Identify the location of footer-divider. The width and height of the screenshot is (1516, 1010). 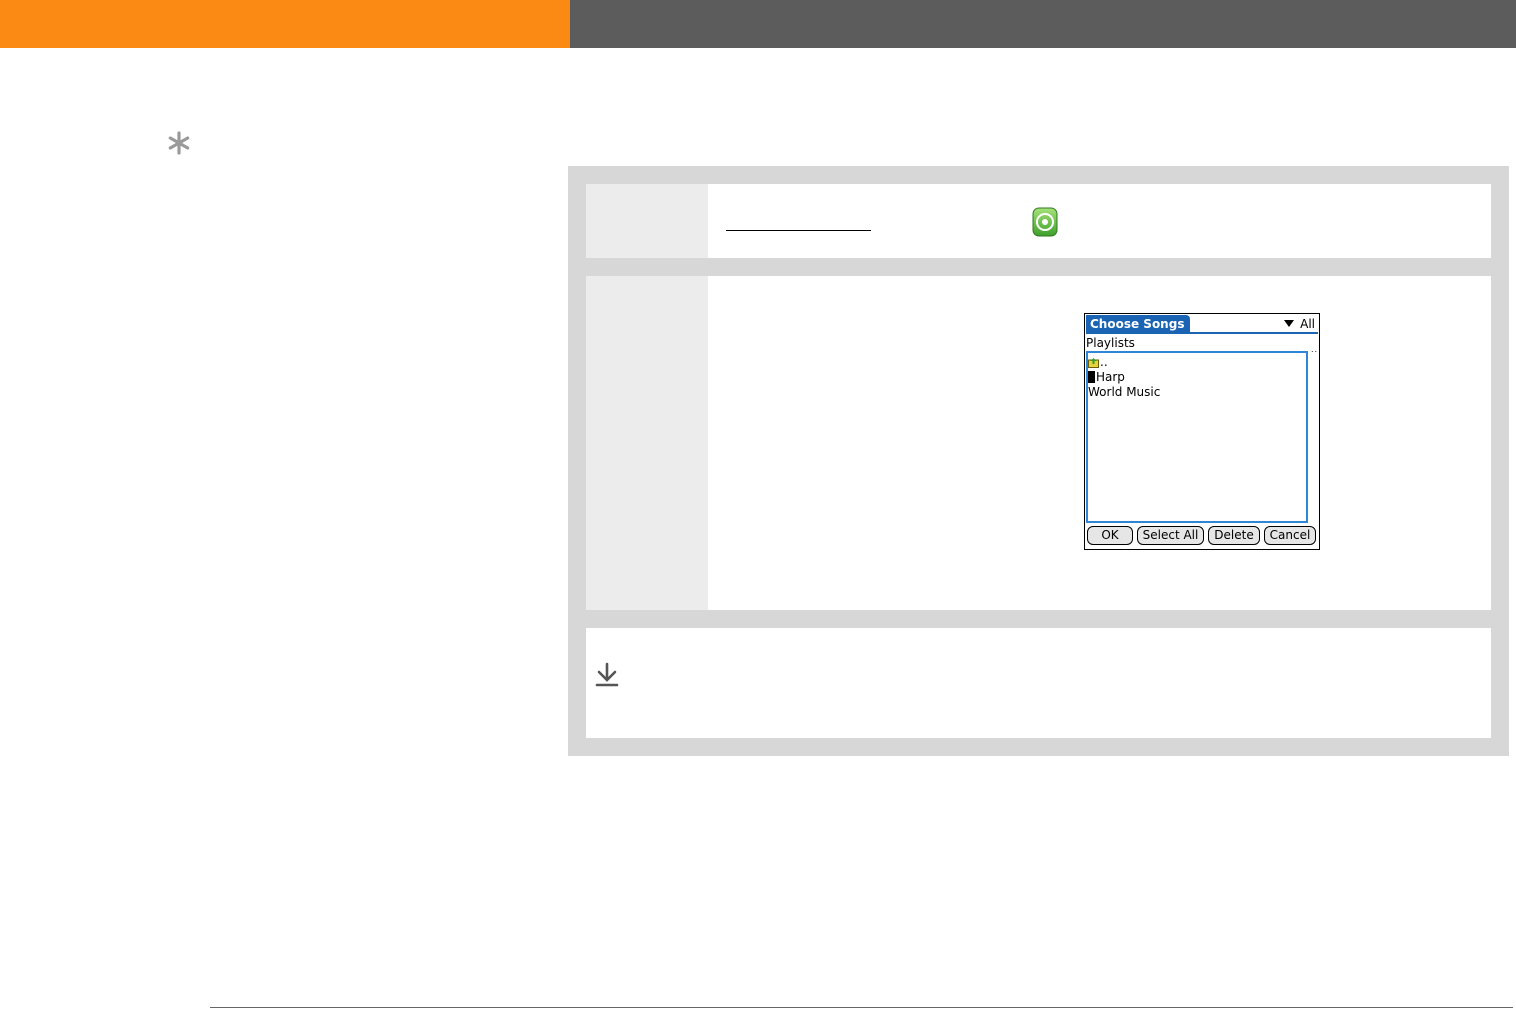
(861, 1007).